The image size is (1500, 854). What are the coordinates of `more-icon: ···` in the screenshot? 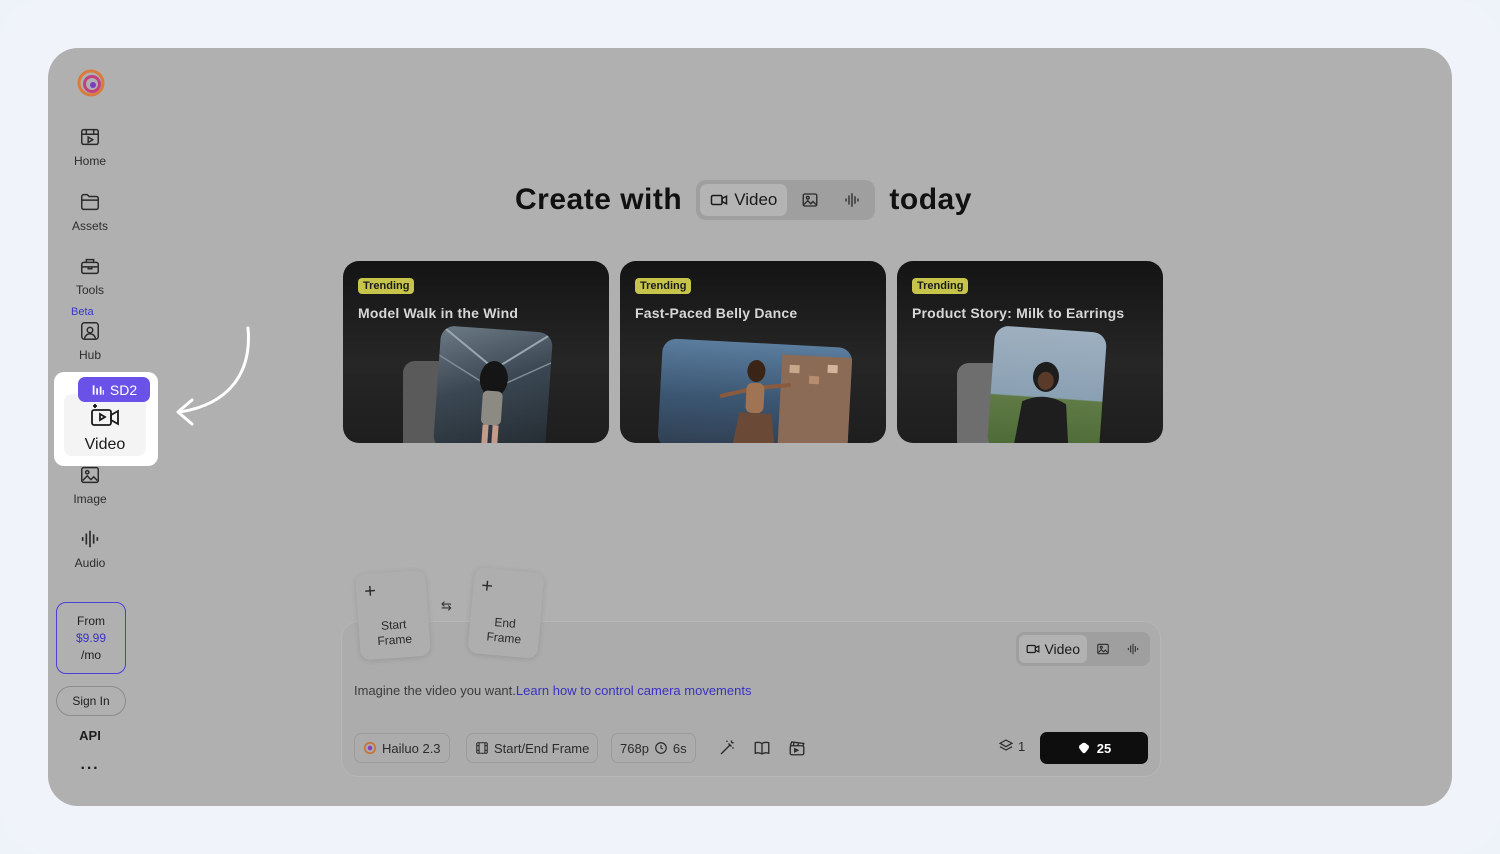 It's located at (90, 769).